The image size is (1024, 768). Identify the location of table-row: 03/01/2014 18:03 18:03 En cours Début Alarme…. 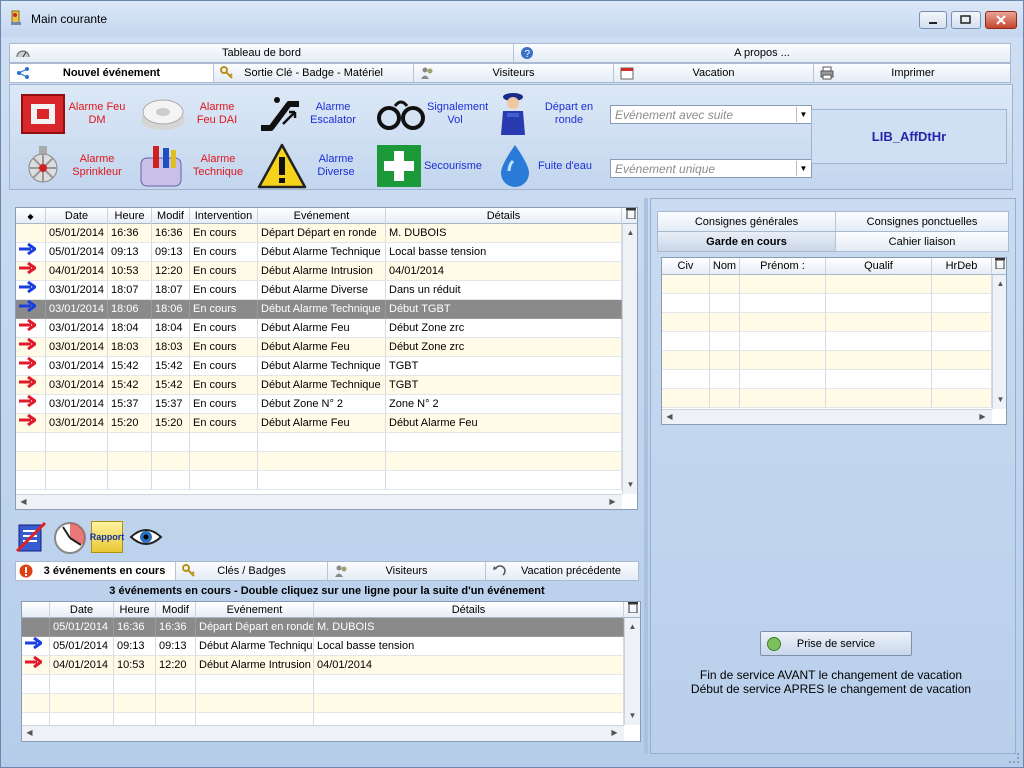
(319, 347).